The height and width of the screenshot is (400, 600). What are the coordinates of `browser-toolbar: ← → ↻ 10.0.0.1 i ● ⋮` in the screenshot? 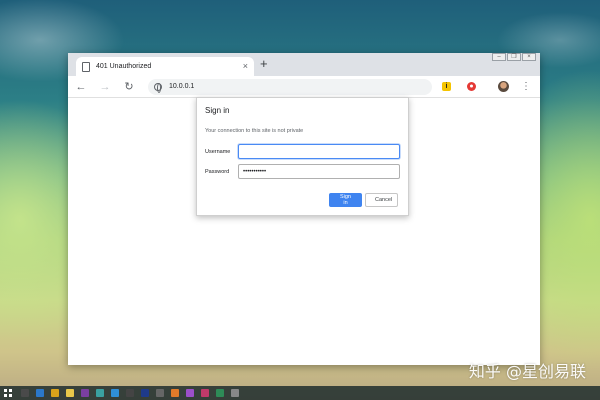 It's located at (304, 87).